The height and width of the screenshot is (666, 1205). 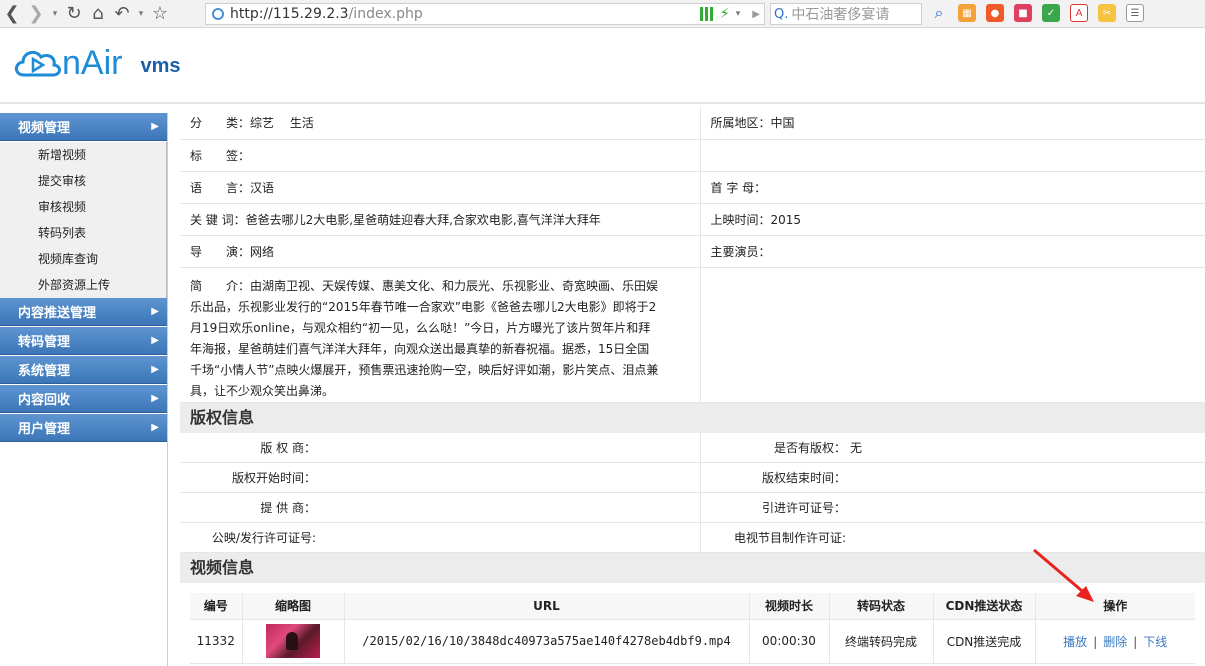 I want to click on has-copyright-label: 是否有版权：, so click(x=775, y=447).